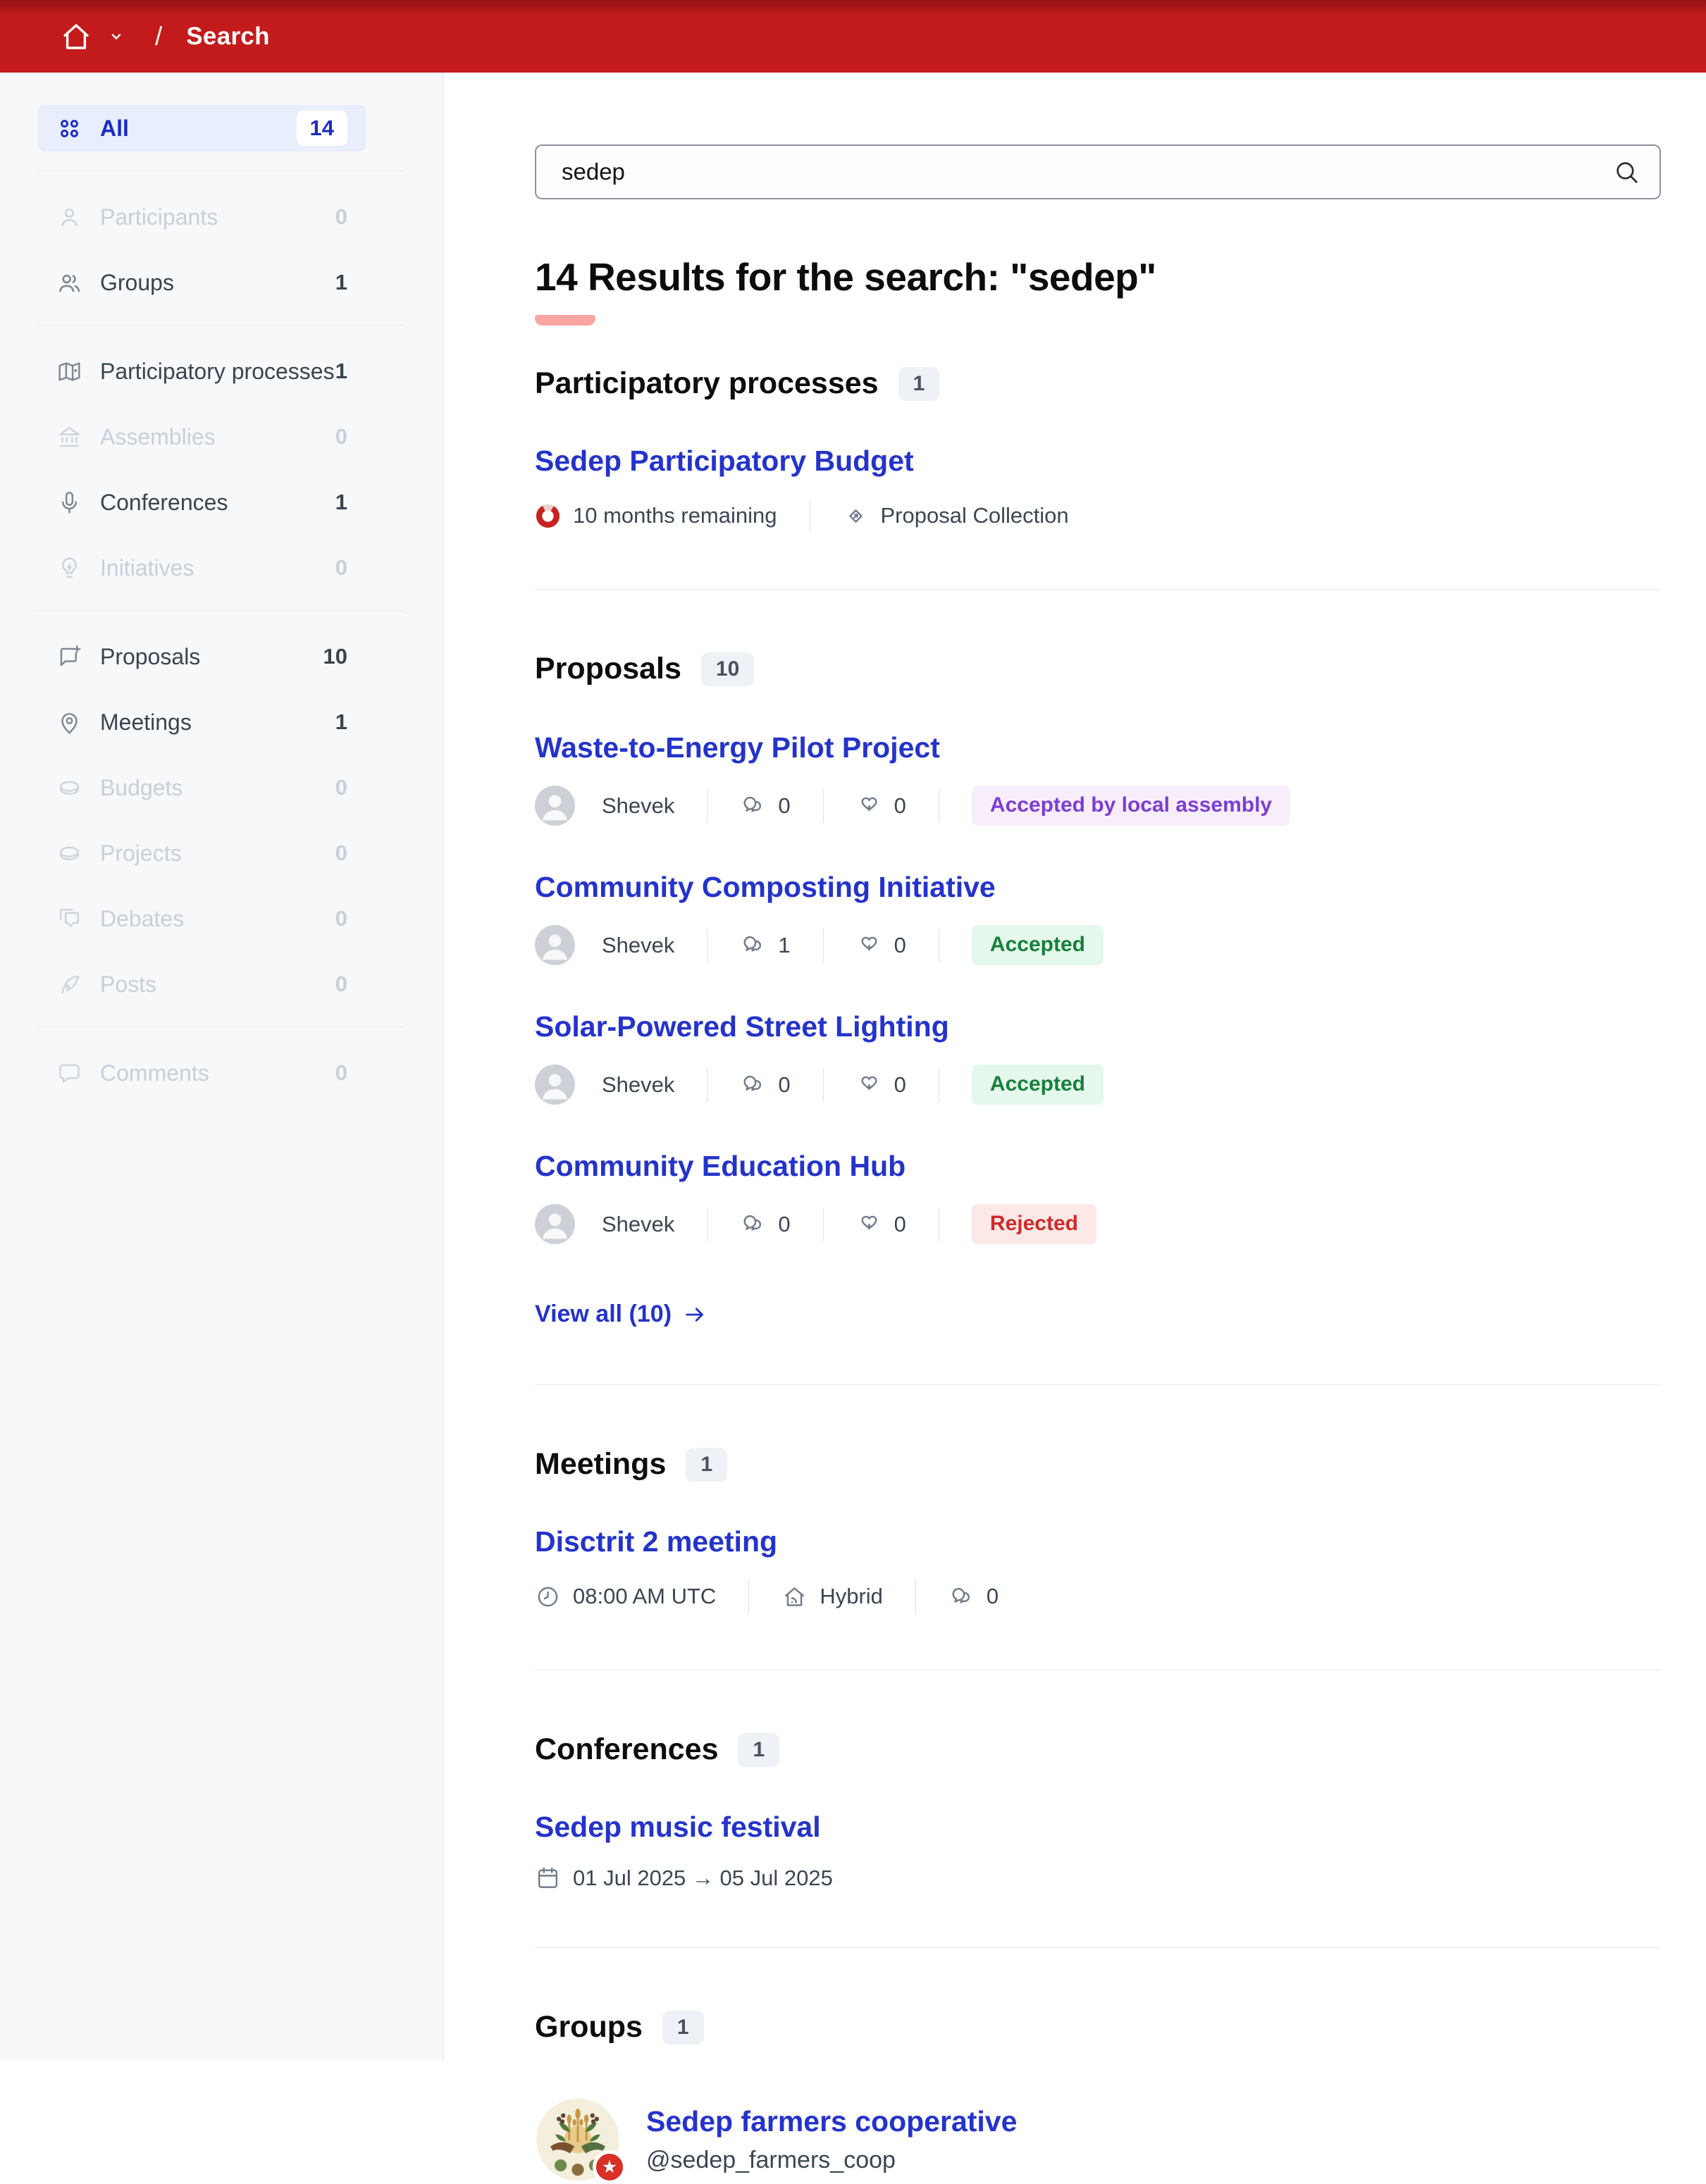  Describe the element at coordinates (69, 985) in the screenshot. I see `pen-nib-icon` at that location.